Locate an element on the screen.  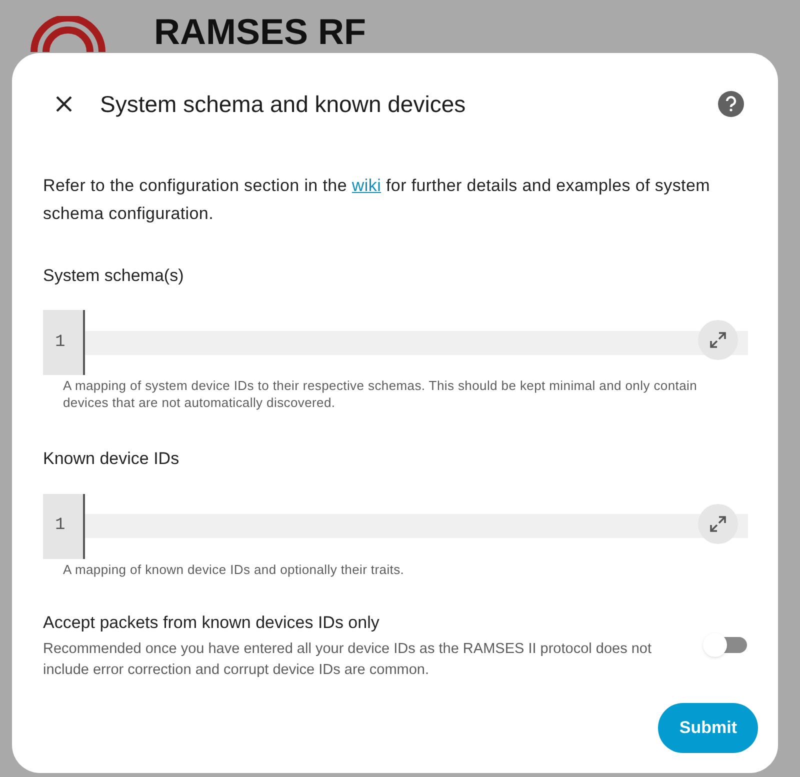
logo-icon is located at coordinates (68, 34).